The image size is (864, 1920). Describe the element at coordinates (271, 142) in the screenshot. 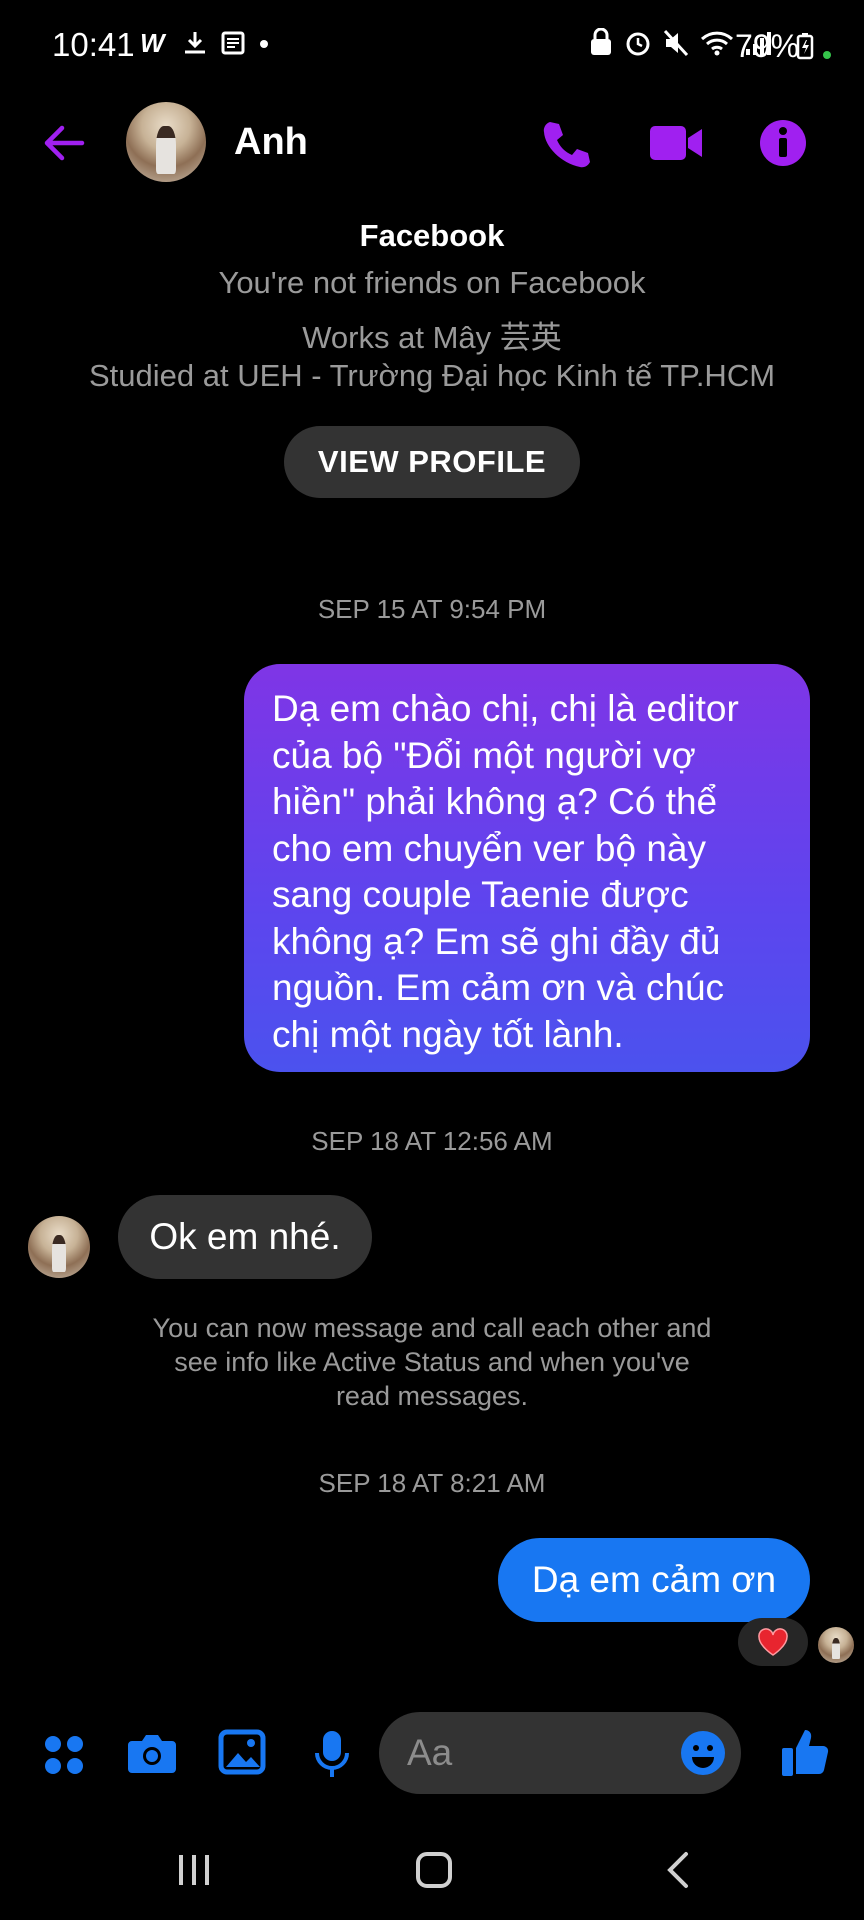

I see `contact-name: Anh` at that location.